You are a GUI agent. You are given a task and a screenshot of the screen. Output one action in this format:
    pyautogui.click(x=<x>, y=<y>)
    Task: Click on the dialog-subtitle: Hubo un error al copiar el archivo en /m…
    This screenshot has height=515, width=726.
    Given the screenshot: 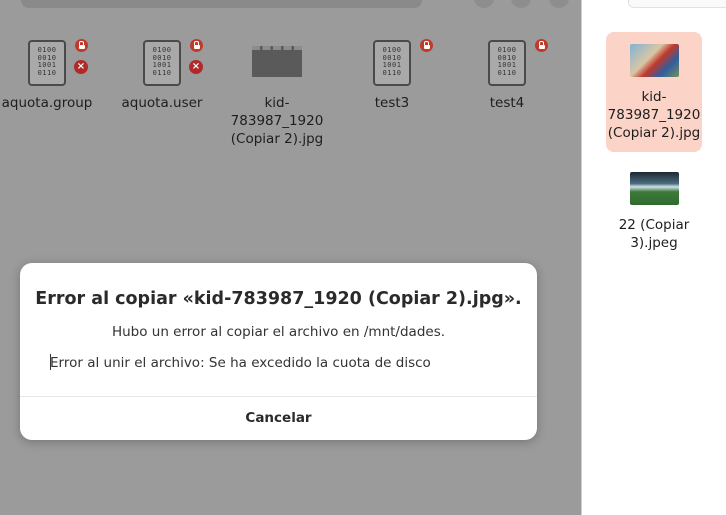 What is the action you would take?
    pyautogui.click(x=278, y=332)
    